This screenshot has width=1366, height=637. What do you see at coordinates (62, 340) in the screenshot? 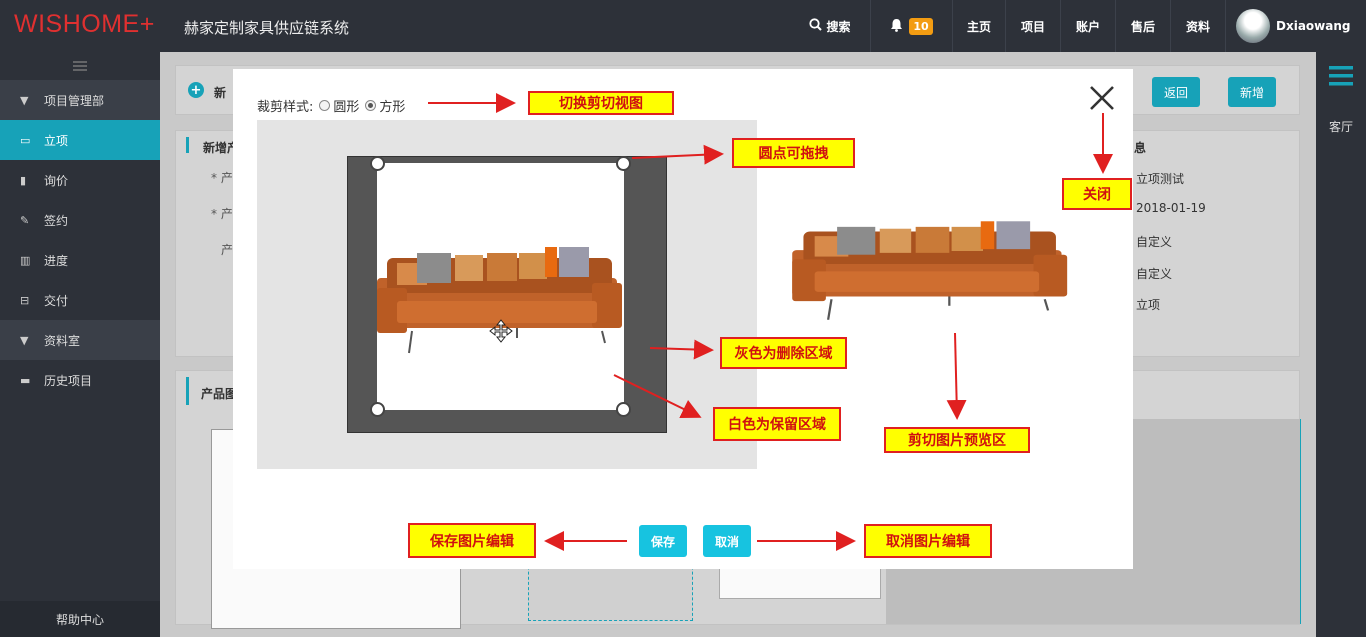
I see `sidebar-item-label: 资料室` at bounding box center [62, 340].